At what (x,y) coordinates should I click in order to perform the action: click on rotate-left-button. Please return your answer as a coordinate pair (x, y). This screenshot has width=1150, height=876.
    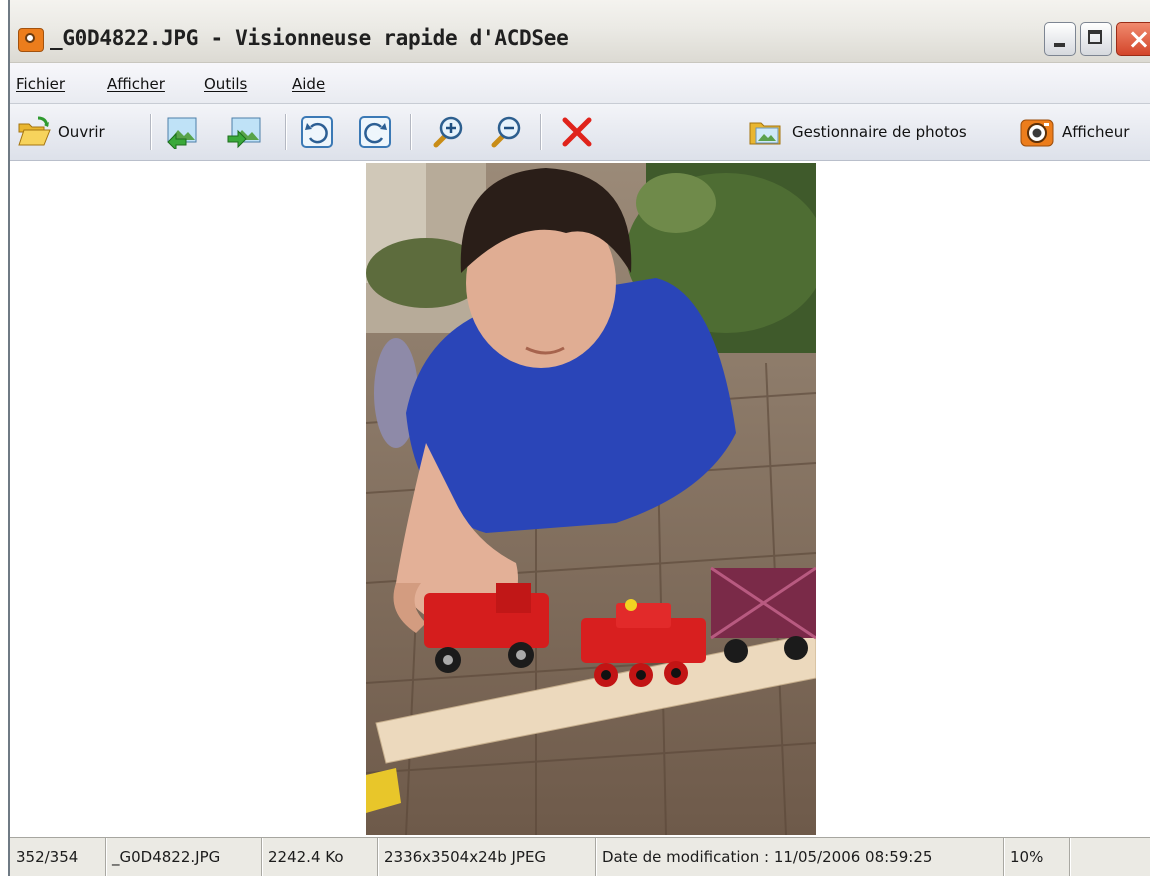
    Looking at the image, I should click on (317, 132).